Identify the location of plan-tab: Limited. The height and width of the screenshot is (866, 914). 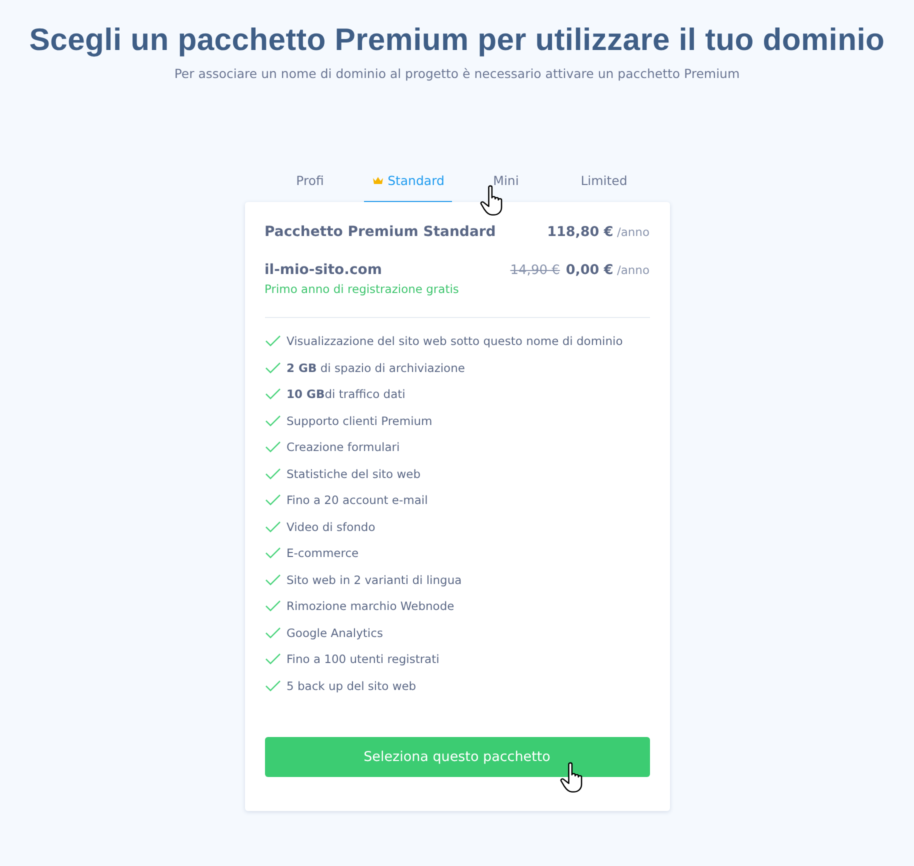
(604, 187).